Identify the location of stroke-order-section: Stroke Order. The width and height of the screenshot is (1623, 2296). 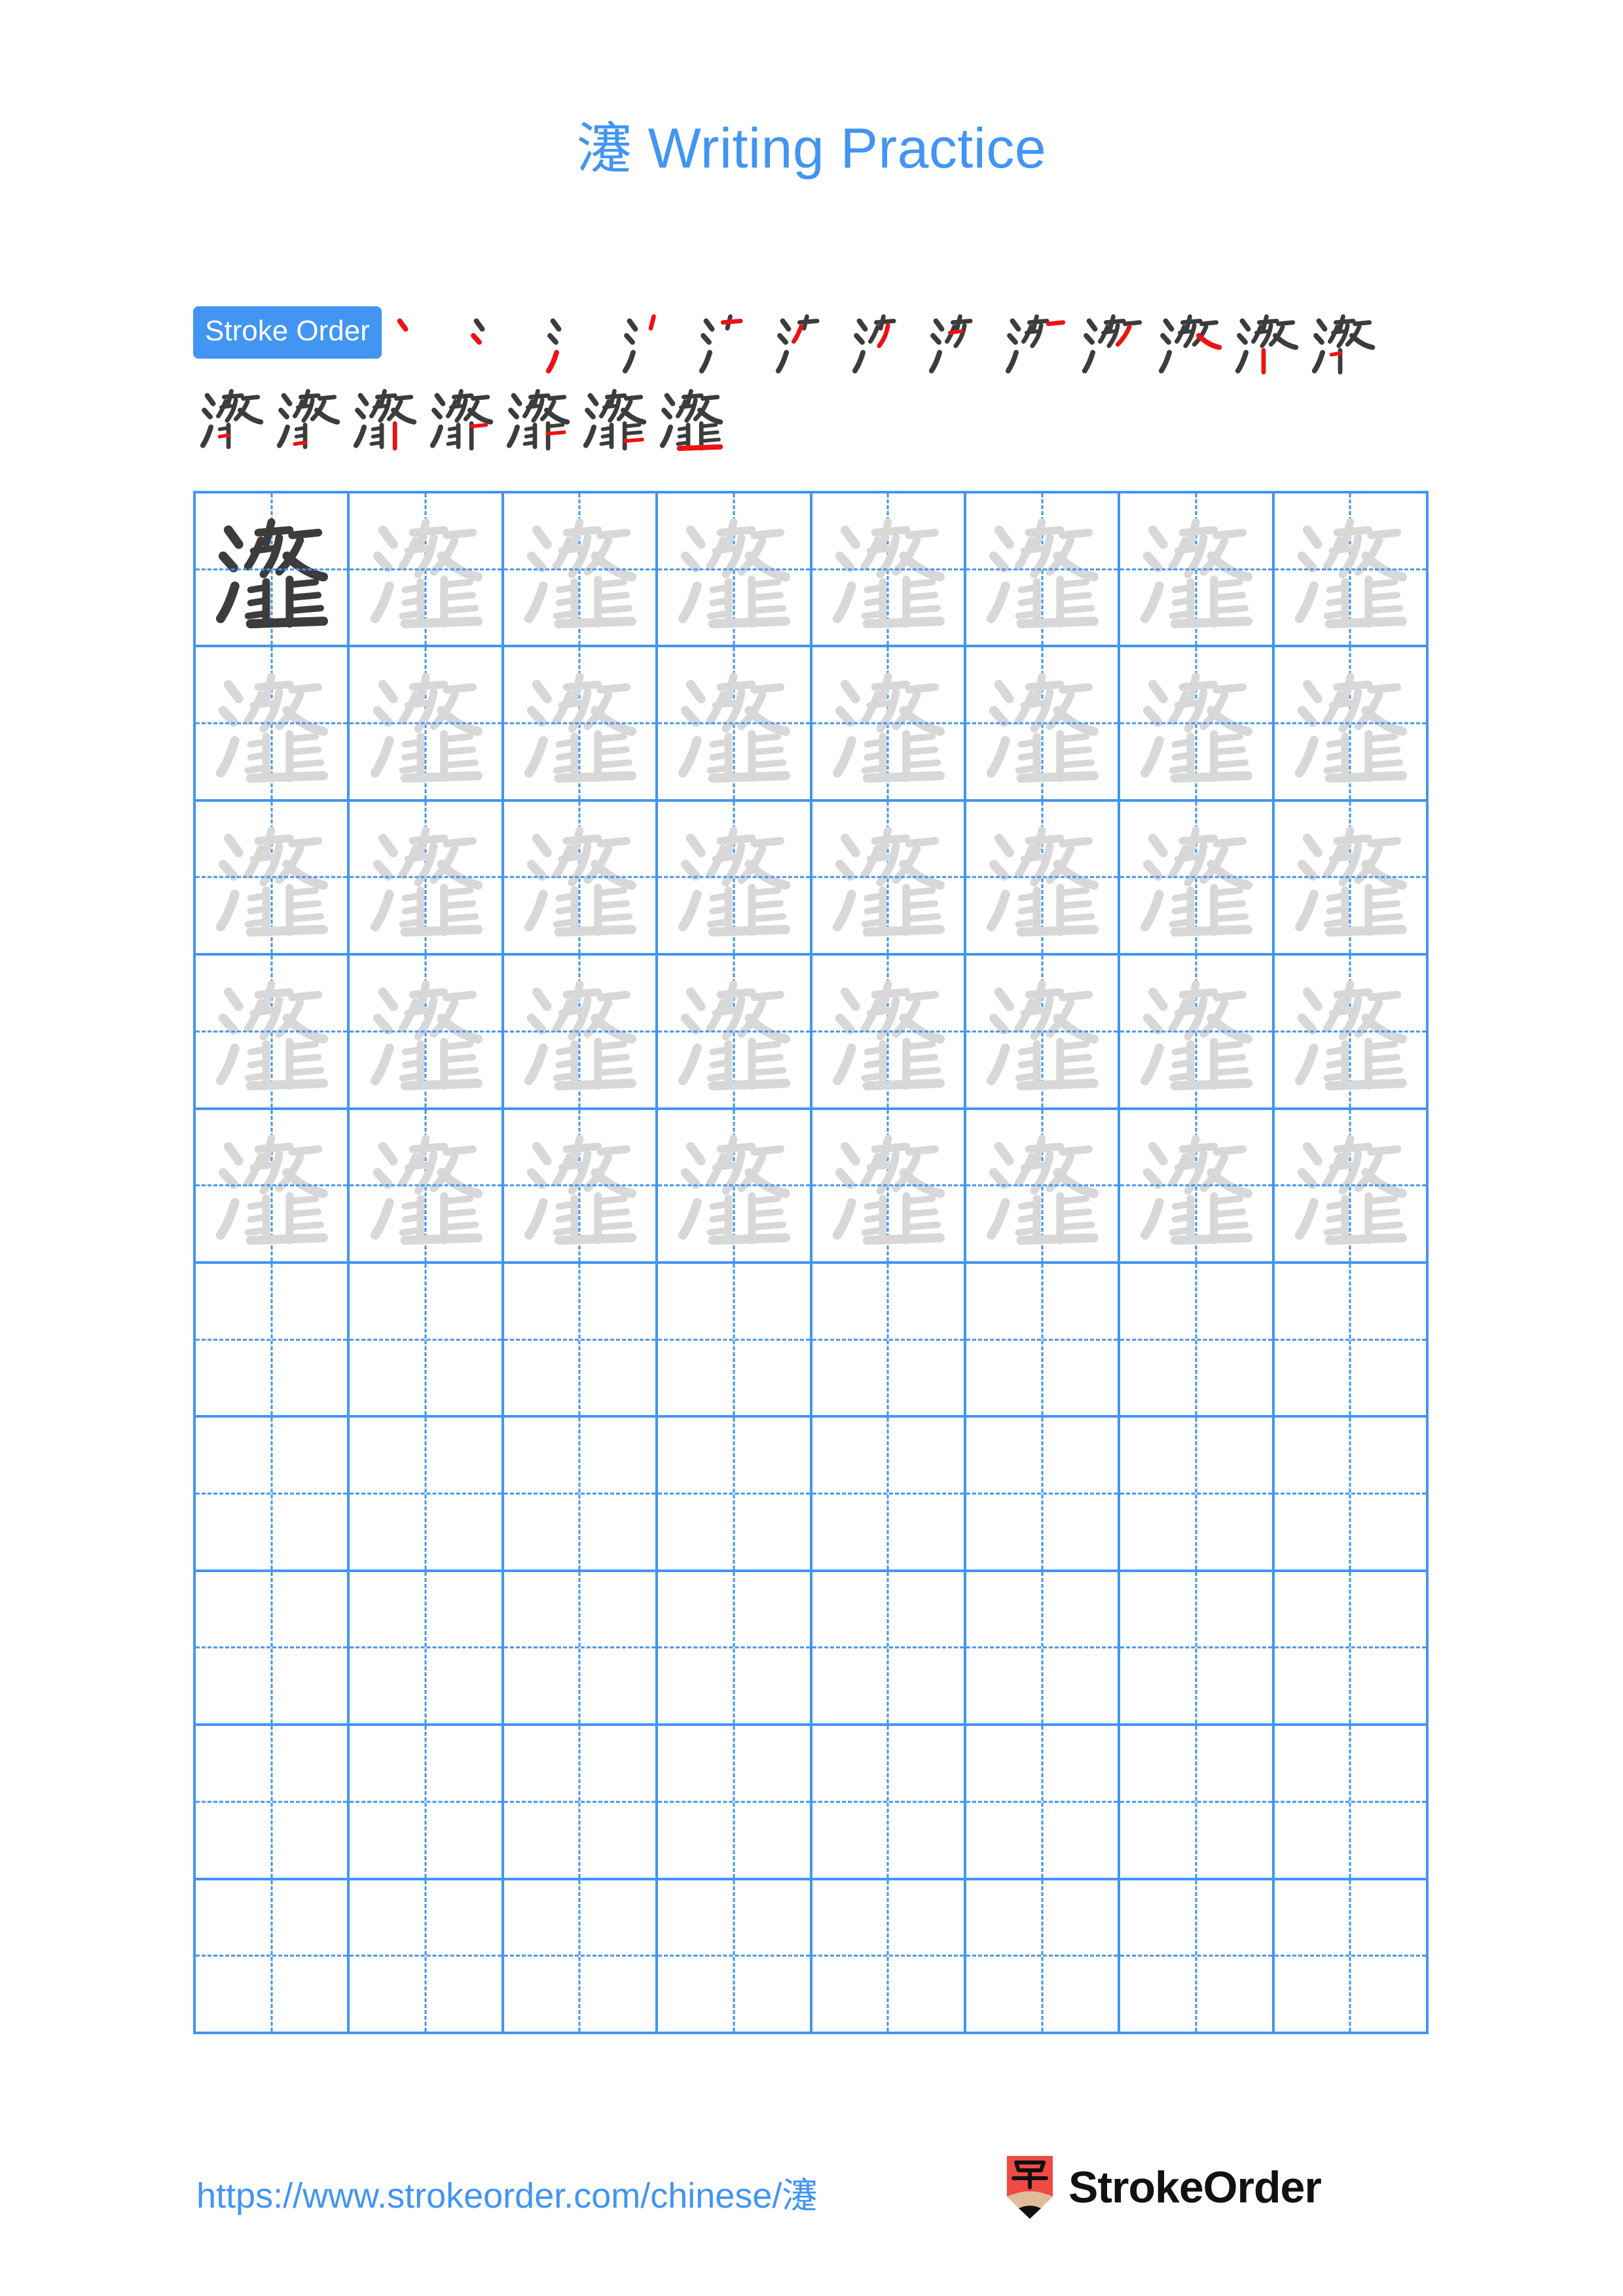
(815, 380).